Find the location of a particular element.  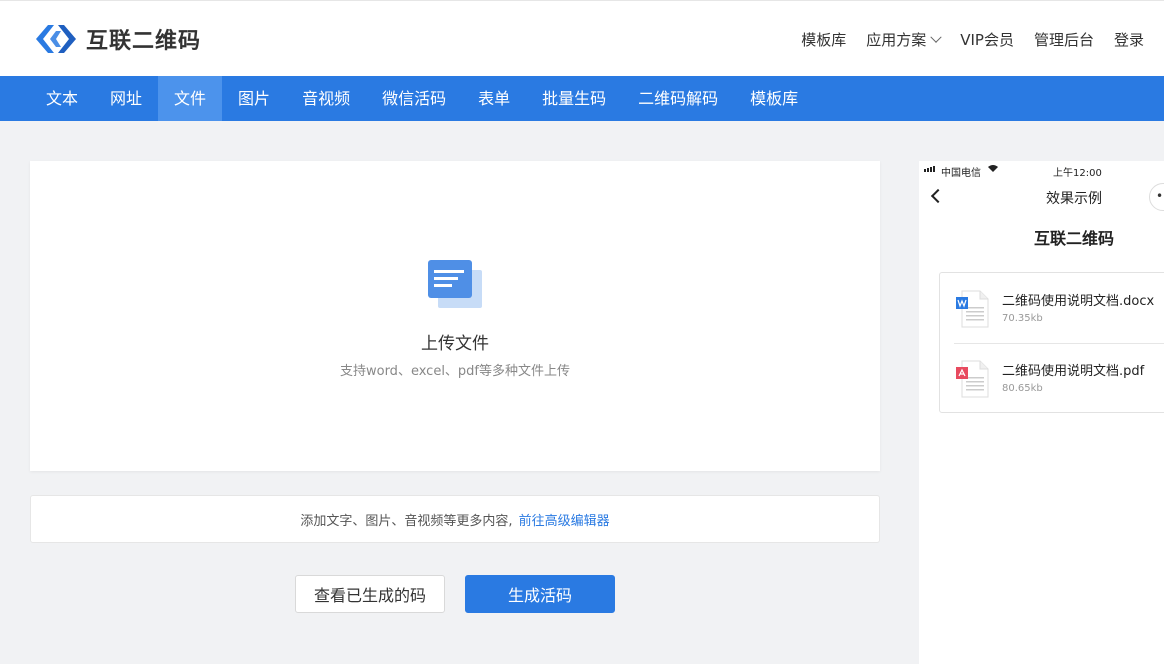

generate-live-code-button: 生成活码 is located at coordinates (540, 594).